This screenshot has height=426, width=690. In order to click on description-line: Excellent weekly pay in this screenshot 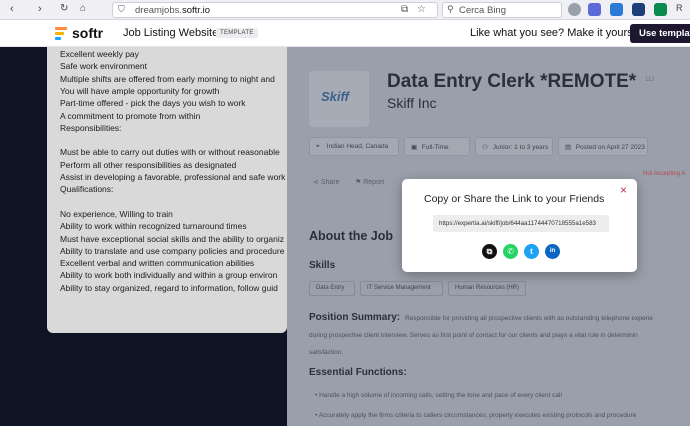, I will do `click(99, 54)`.